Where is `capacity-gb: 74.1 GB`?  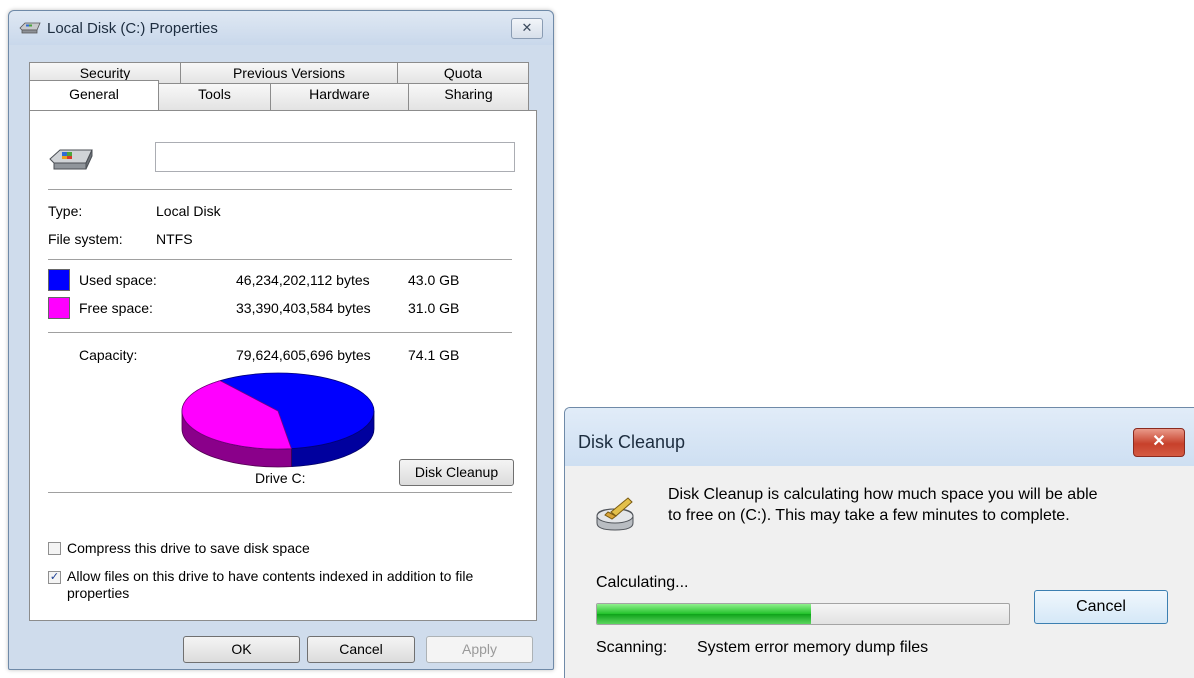 capacity-gb: 74.1 GB is located at coordinates (434, 355).